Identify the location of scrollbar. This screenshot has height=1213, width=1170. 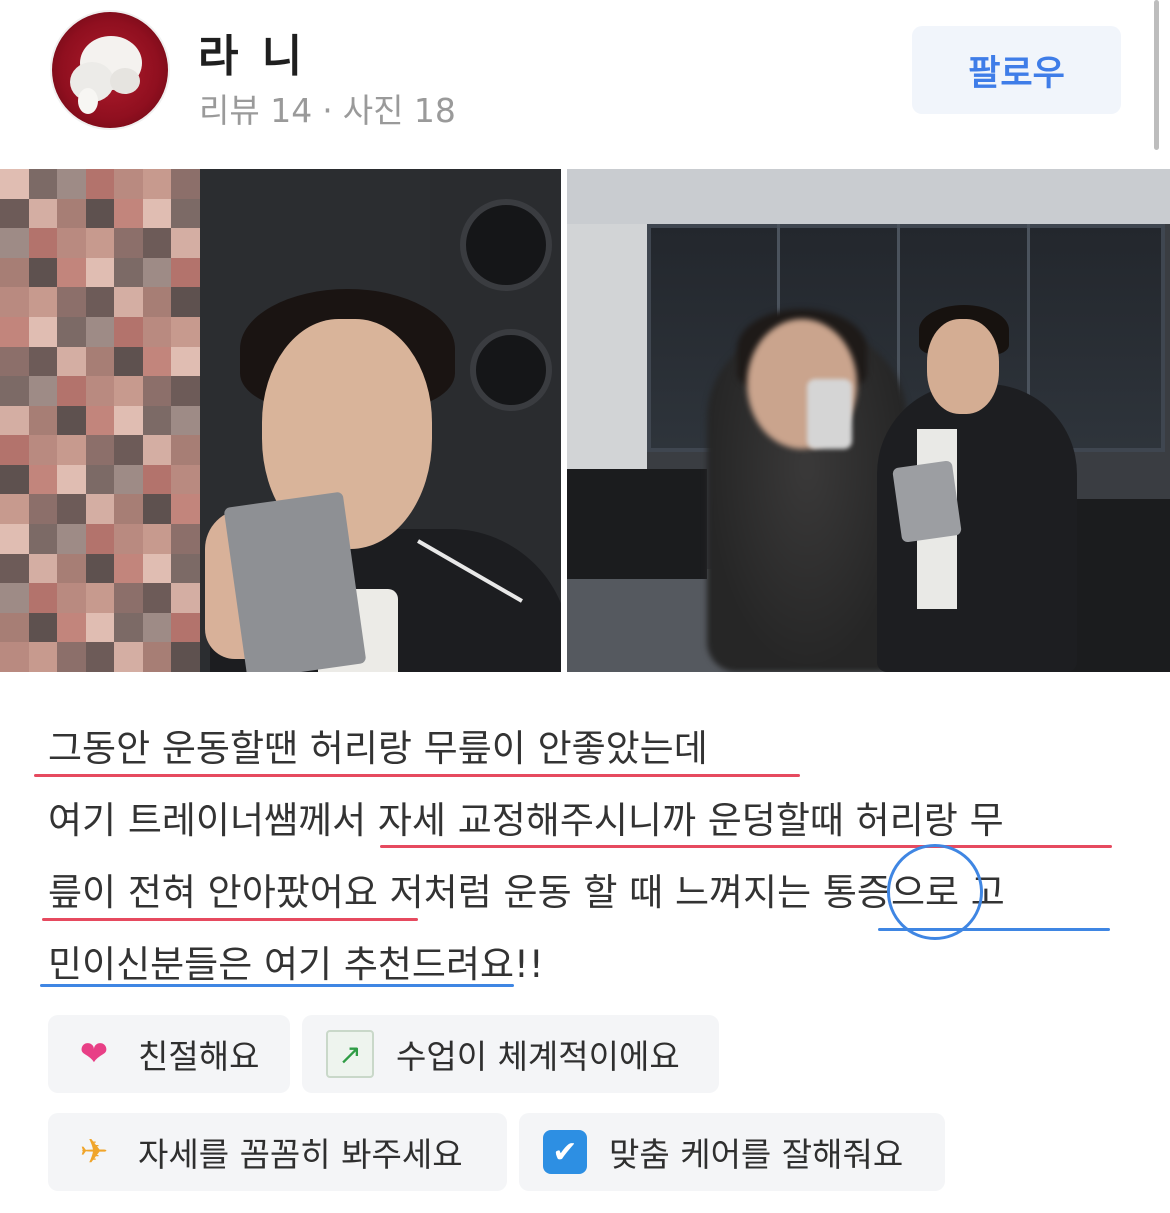
(1156, 75).